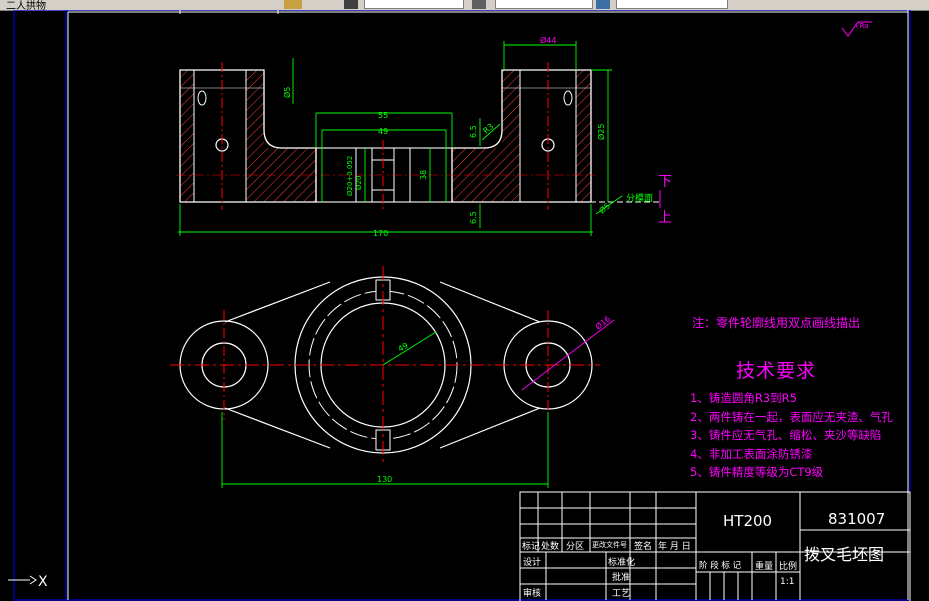 The image size is (929, 601). Describe the element at coordinates (861, 26) in the screenshot. I see `surface-symbol-text: √Ra` at that location.